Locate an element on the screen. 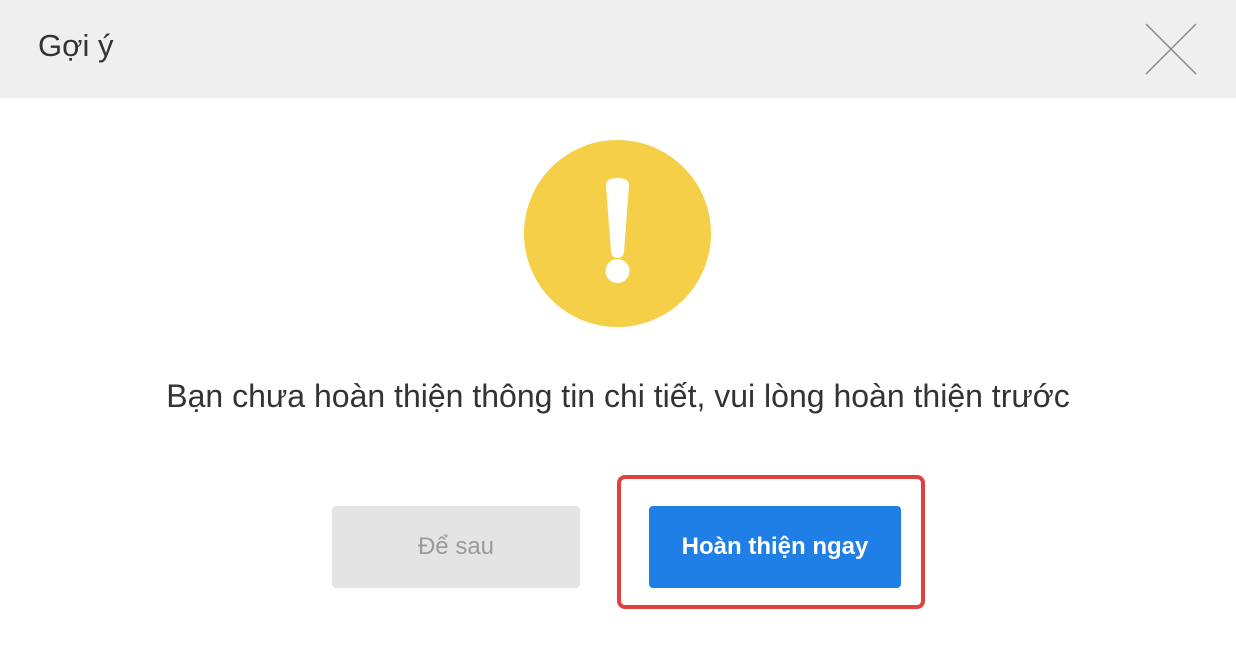  warning-exclamation-icon is located at coordinates (617, 233).